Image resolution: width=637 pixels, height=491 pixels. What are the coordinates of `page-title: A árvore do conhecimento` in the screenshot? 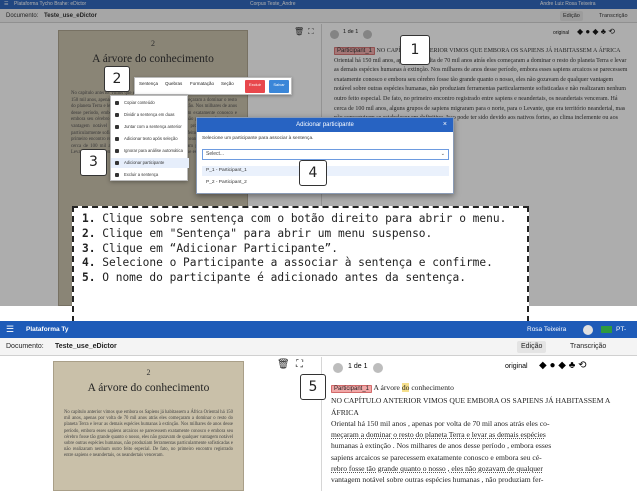 It's located at (148, 388).